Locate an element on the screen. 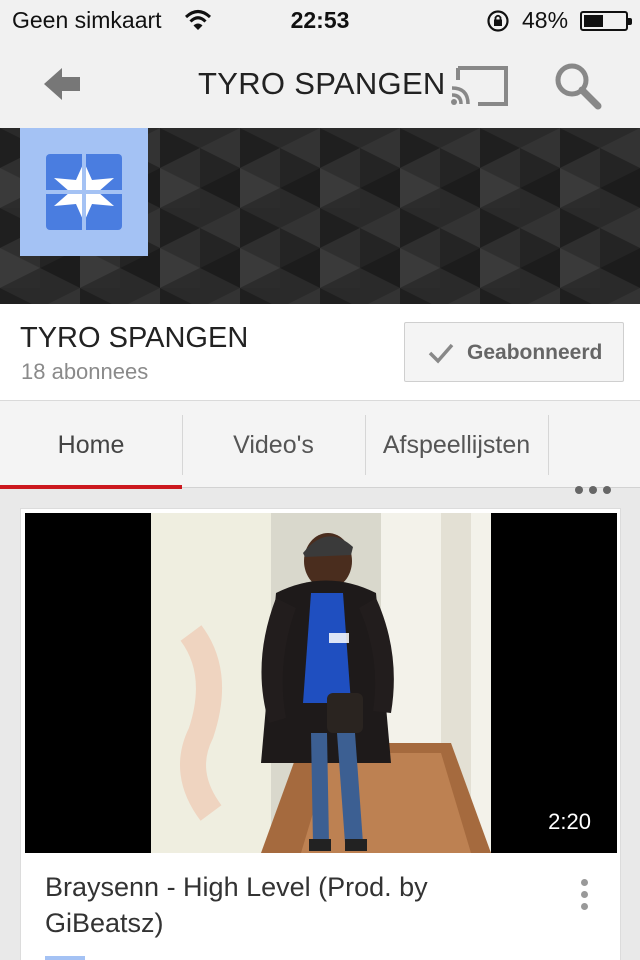 The width and height of the screenshot is (640, 960). subscriber-count: 18 abonnees is located at coordinates (85, 371).